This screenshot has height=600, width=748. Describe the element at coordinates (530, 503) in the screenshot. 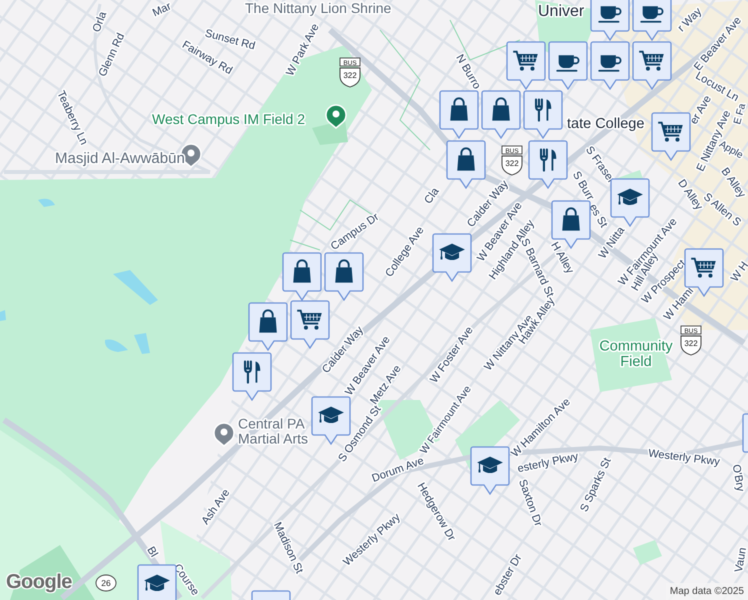

I see `street-label: Saxton Dr` at that location.